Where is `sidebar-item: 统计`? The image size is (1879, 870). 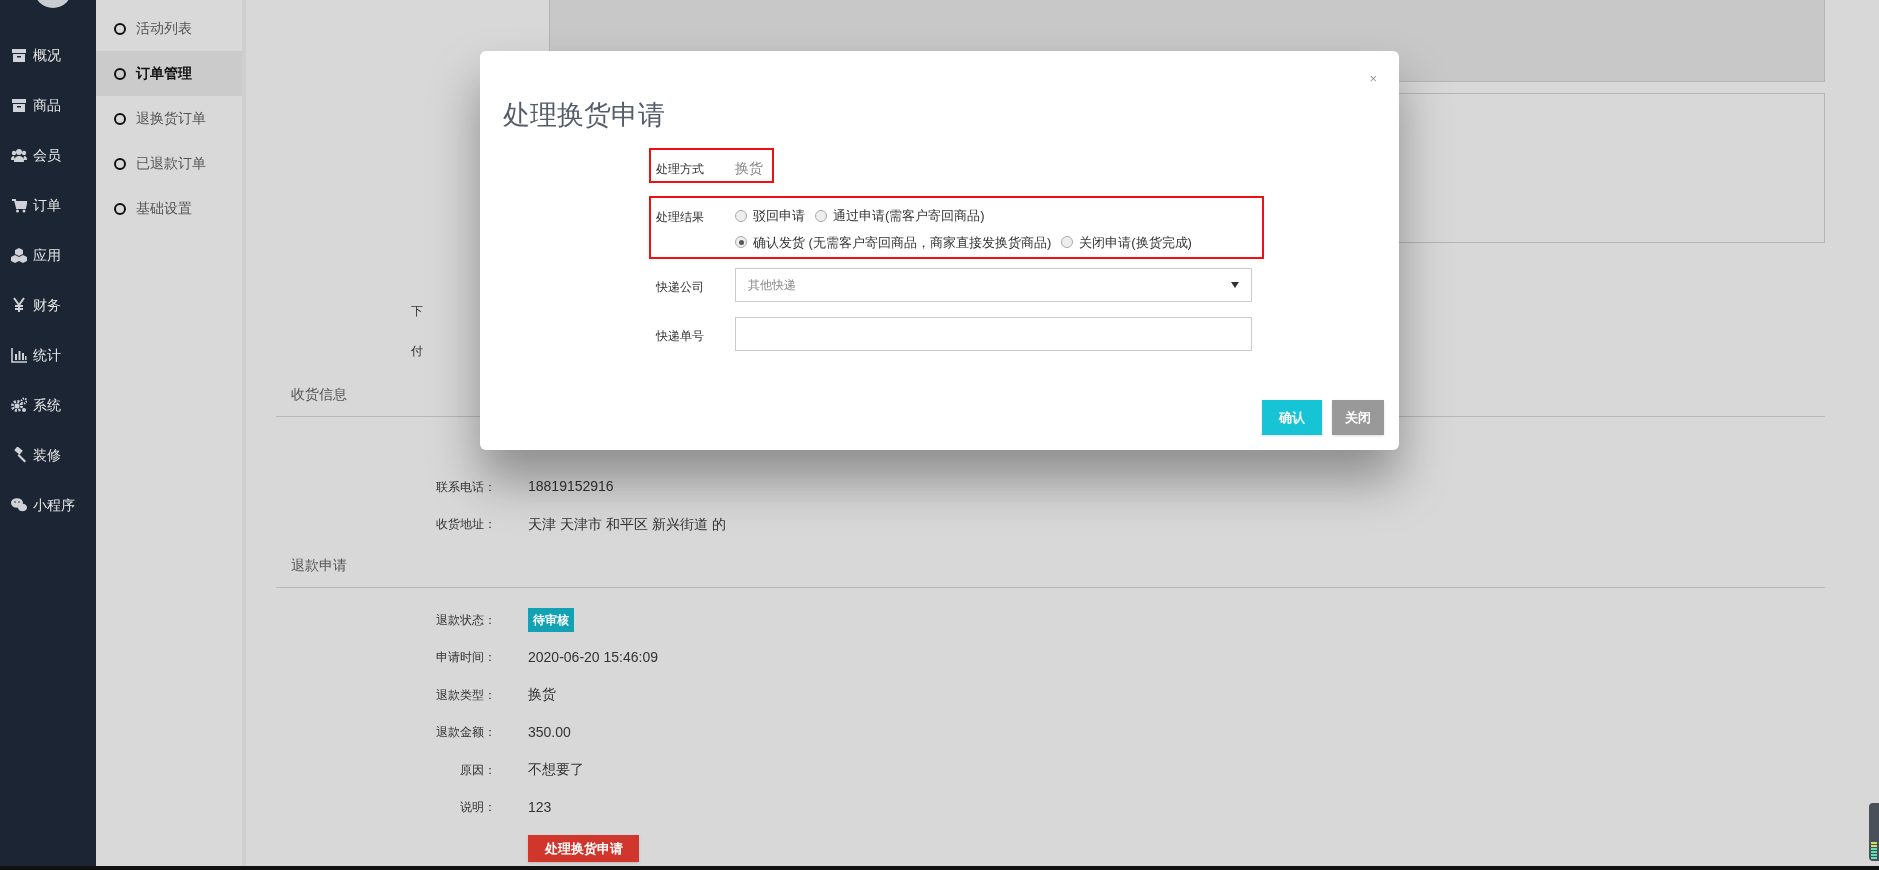
sidebar-item: 统计 is located at coordinates (48, 355).